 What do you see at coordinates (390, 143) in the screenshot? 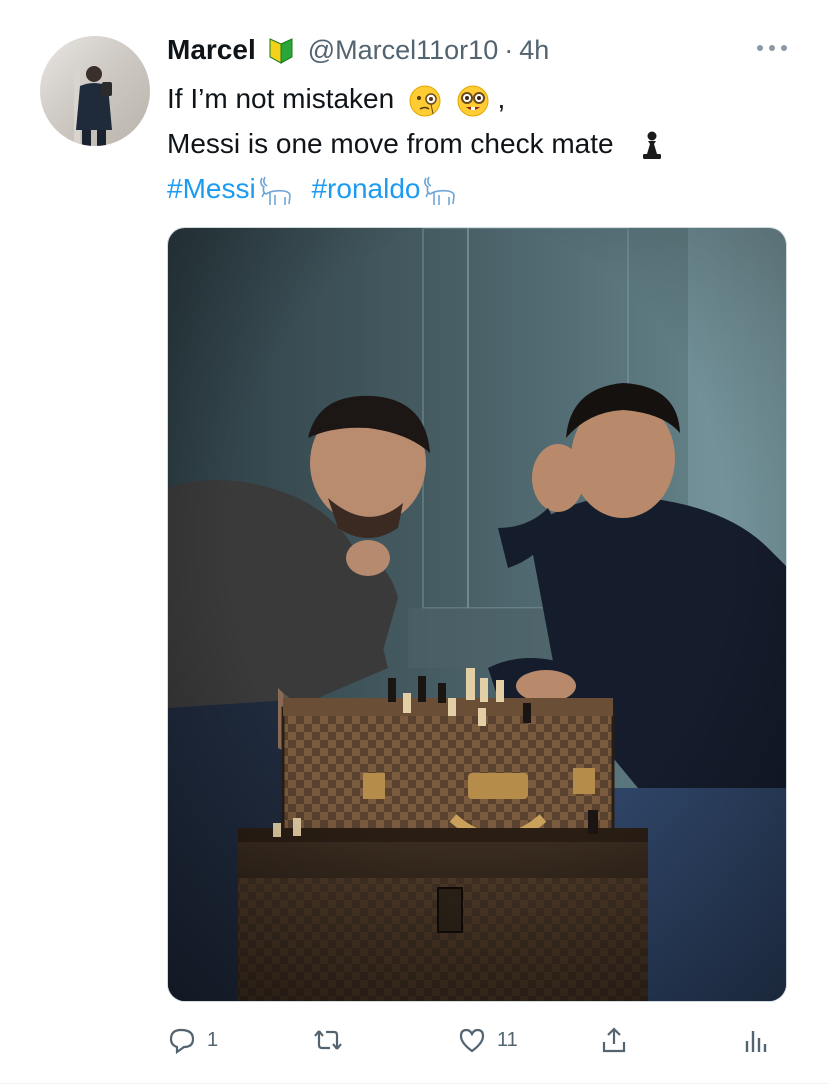
I see `tweet-line-2-text: Messi is one move from check mate` at bounding box center [390, 143].